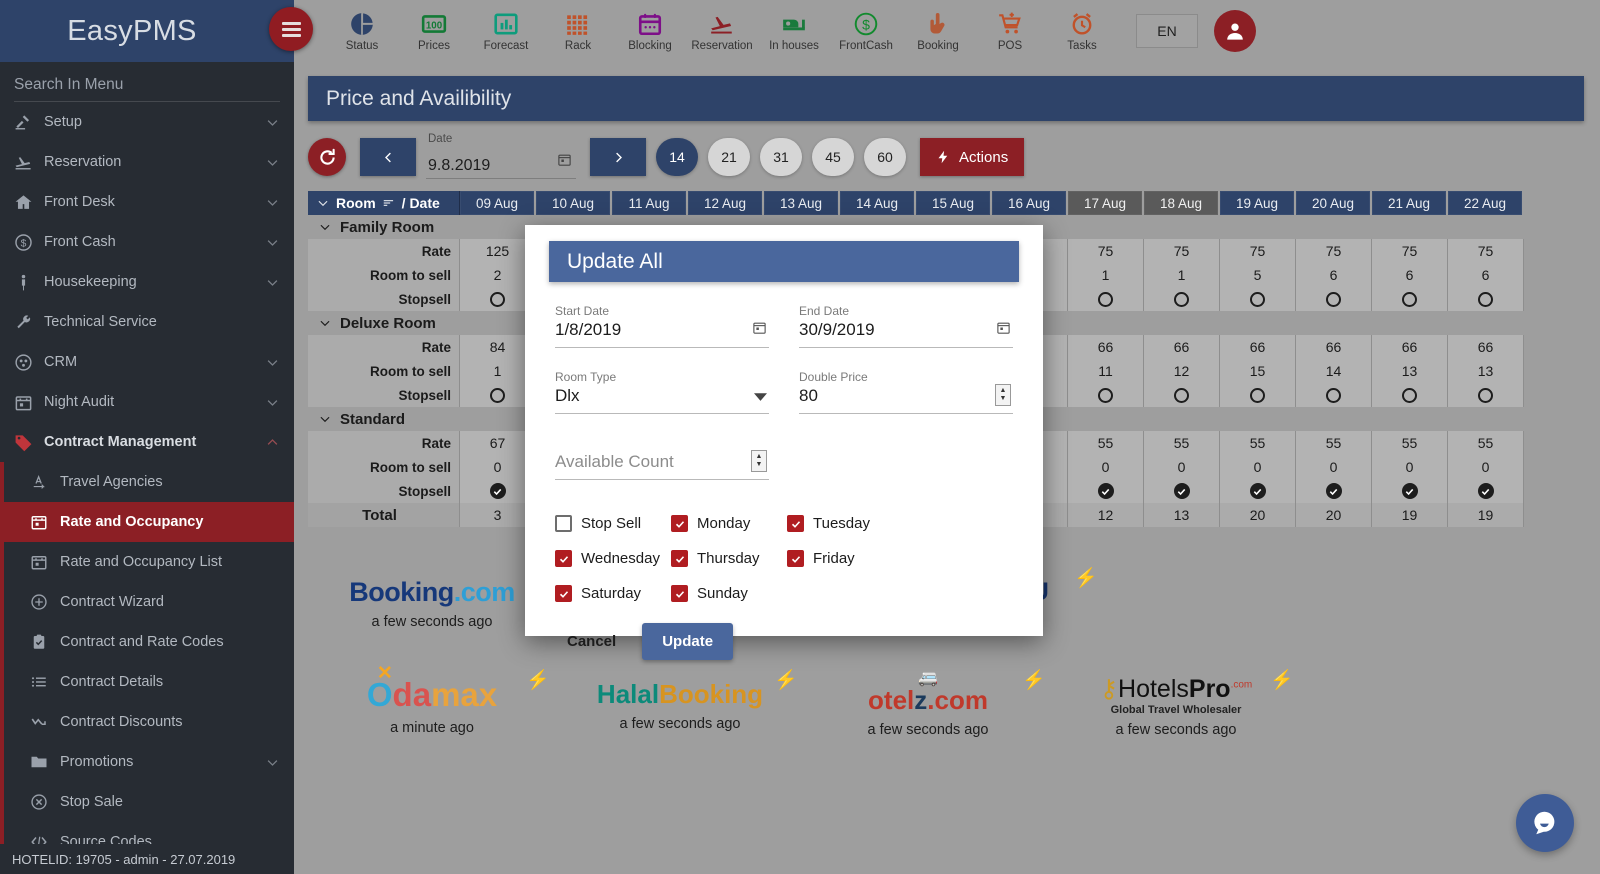 This screenshot has height=874, width=1600. What do you see at coordinates (1258, 203) in the screenshot?
I see `grid-date-header: 19 Aug` at bounding box center [1258, 203].